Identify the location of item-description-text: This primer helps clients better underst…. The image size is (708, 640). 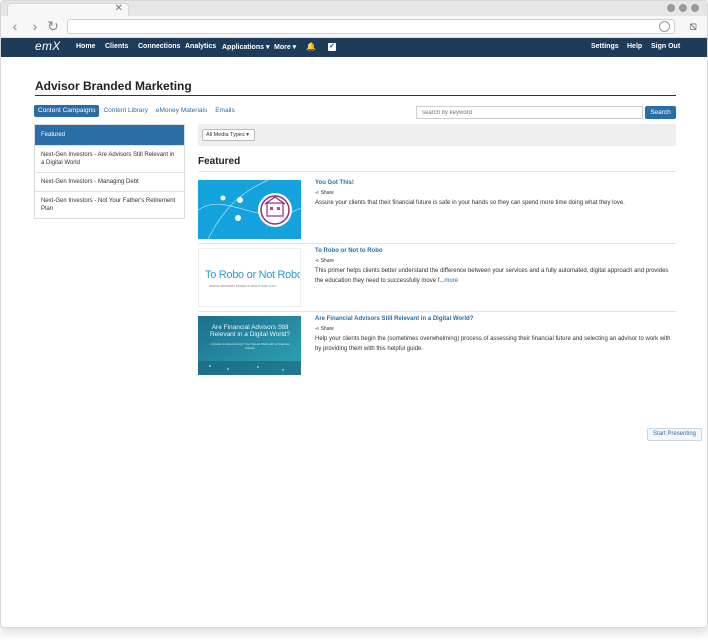
(492, 276).